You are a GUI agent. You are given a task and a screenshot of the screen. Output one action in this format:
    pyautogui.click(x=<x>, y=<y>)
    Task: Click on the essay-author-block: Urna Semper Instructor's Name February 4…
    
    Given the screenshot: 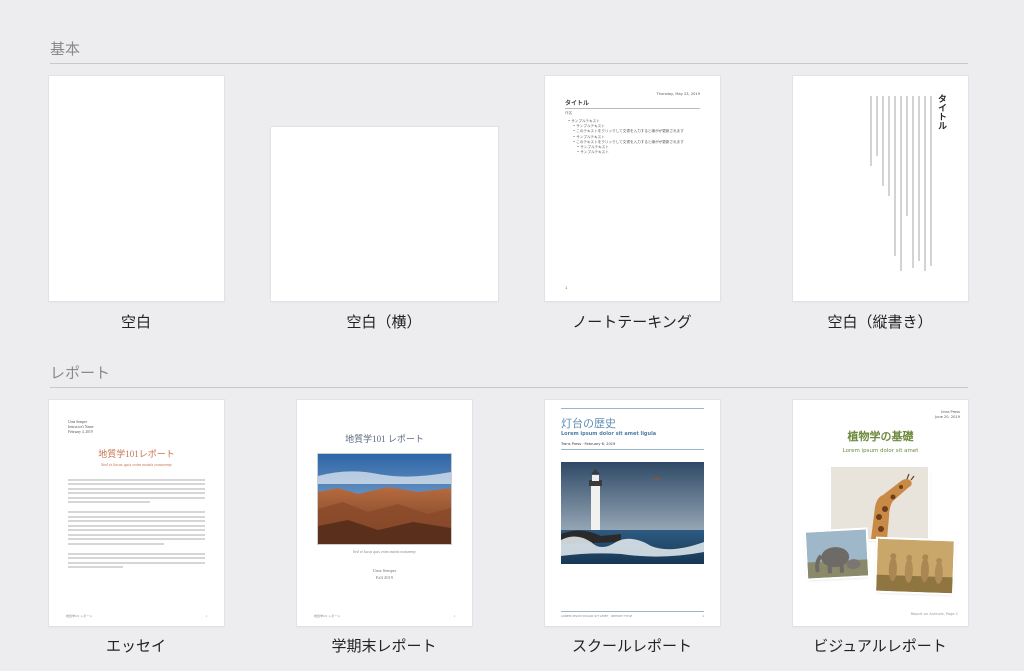 What is the action you would take?
    pyautogui.click(x=81, y=427)
    